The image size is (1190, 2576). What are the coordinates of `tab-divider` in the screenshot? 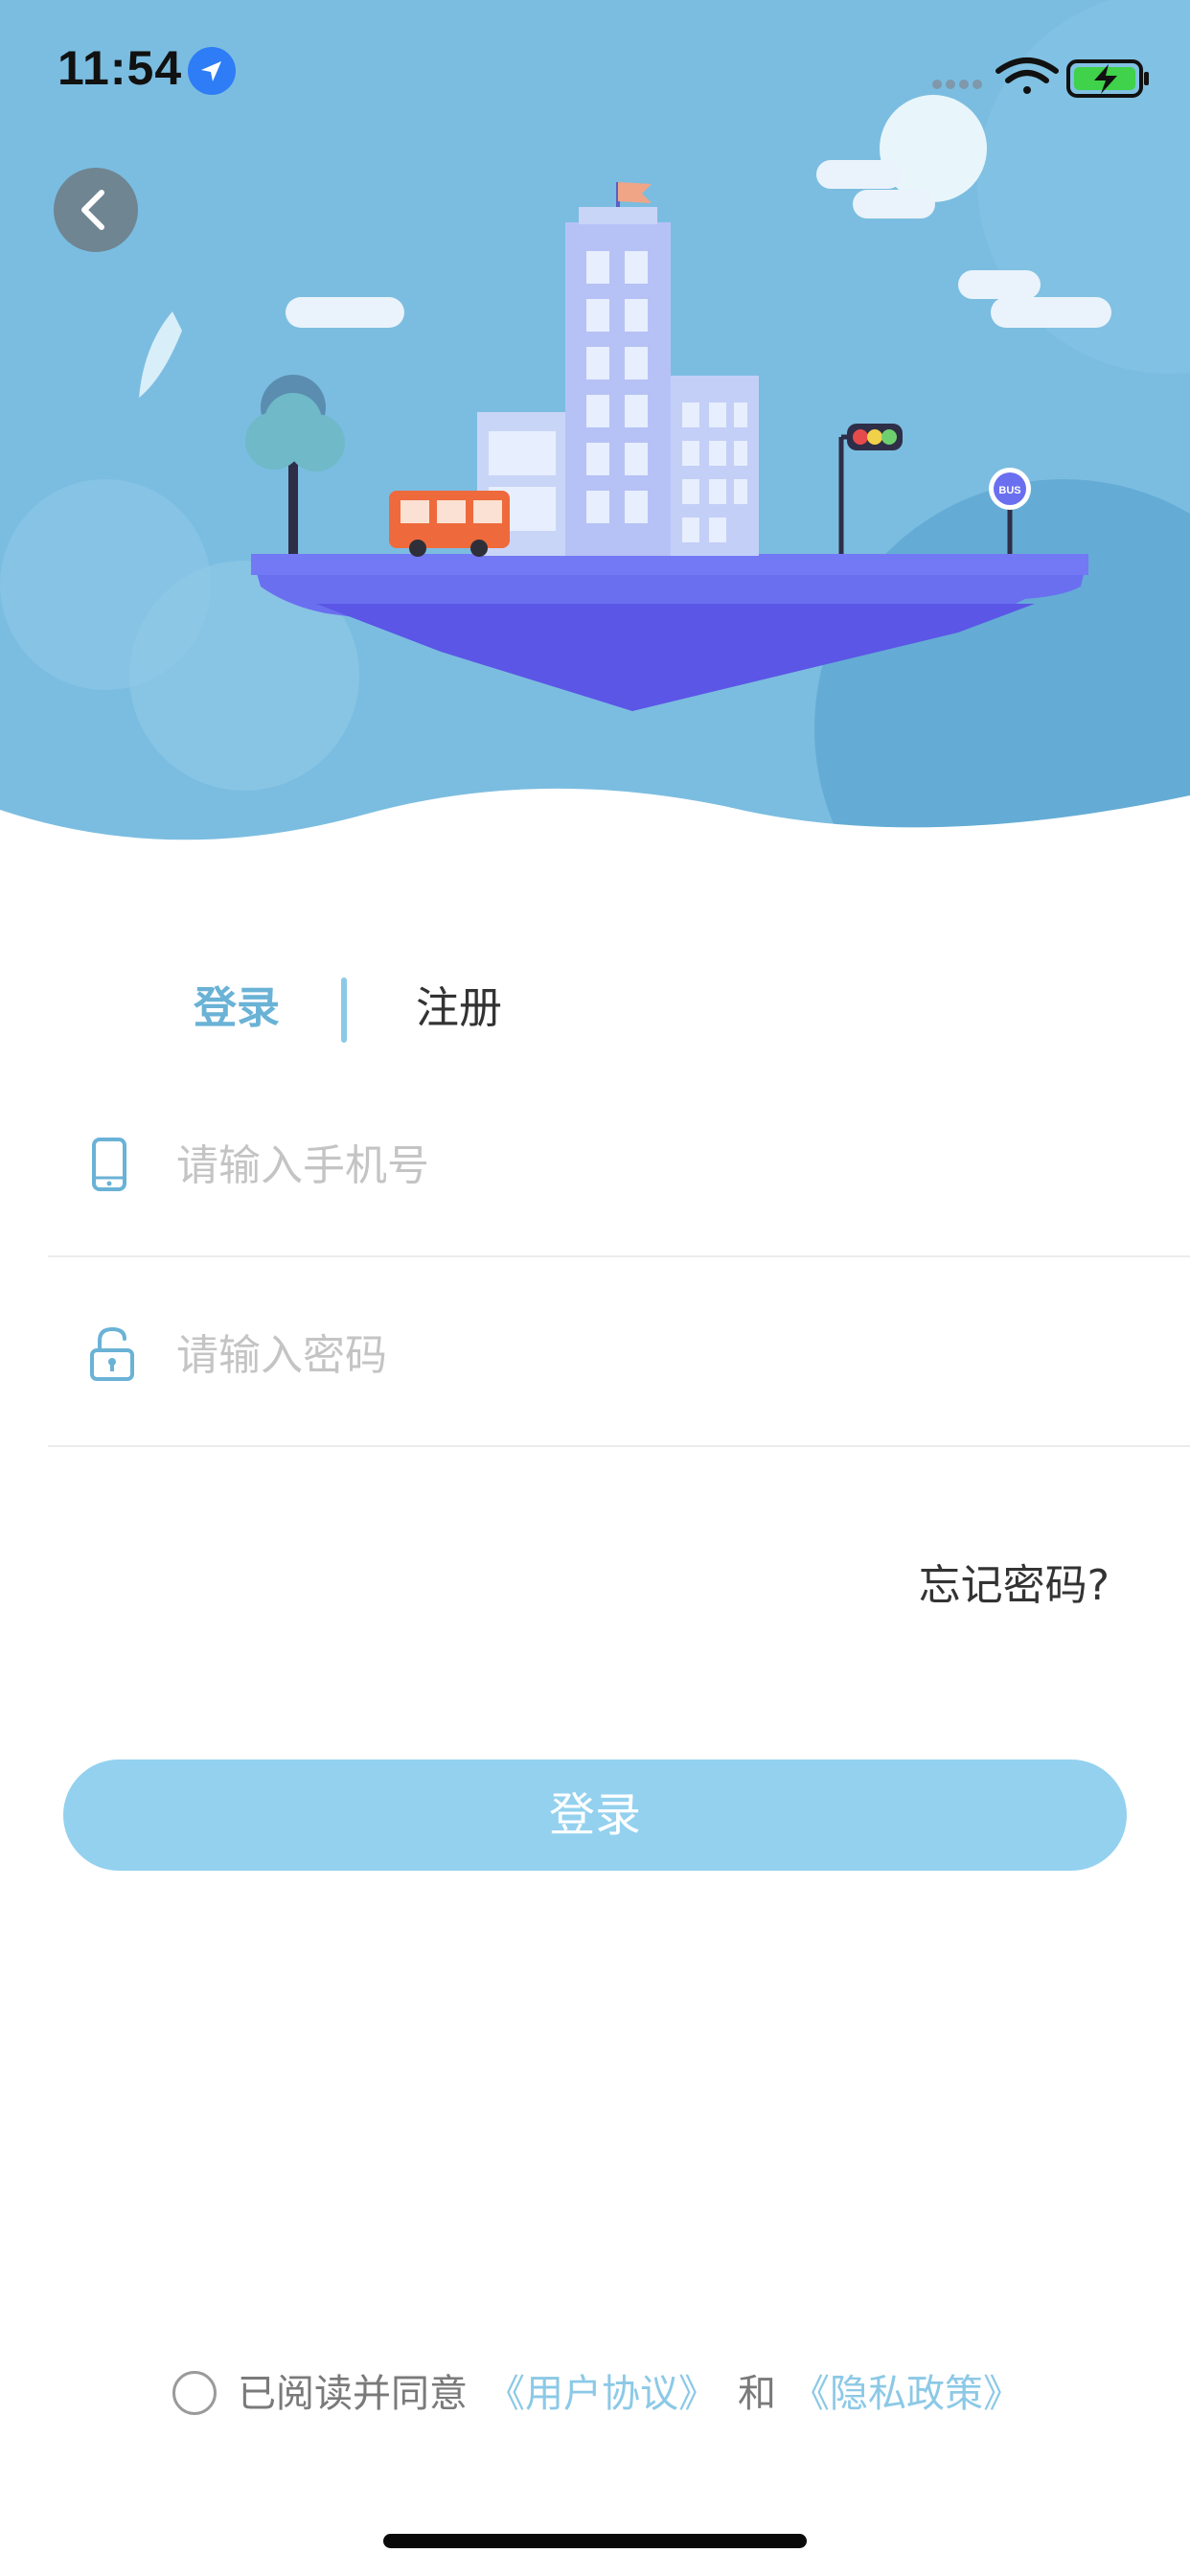 It's located at (344, 1010).